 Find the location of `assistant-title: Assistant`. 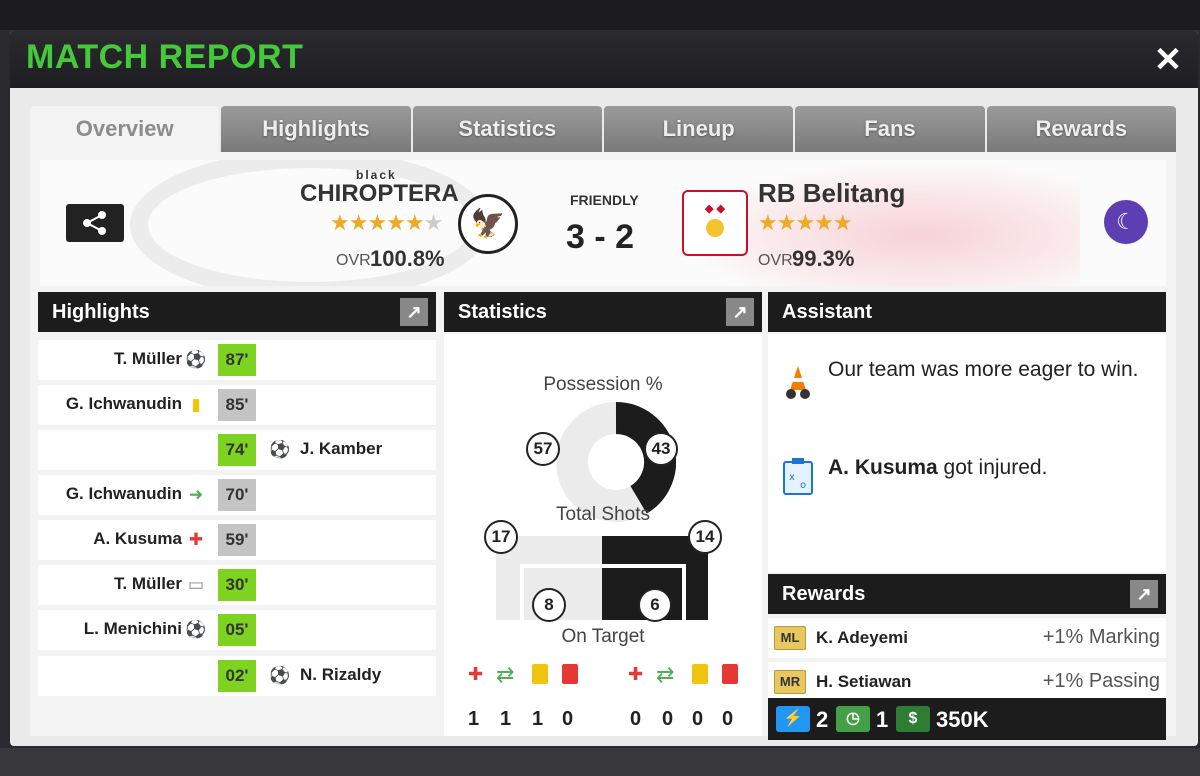

assistant-title: Assistant is located at coordinates (827, 312).